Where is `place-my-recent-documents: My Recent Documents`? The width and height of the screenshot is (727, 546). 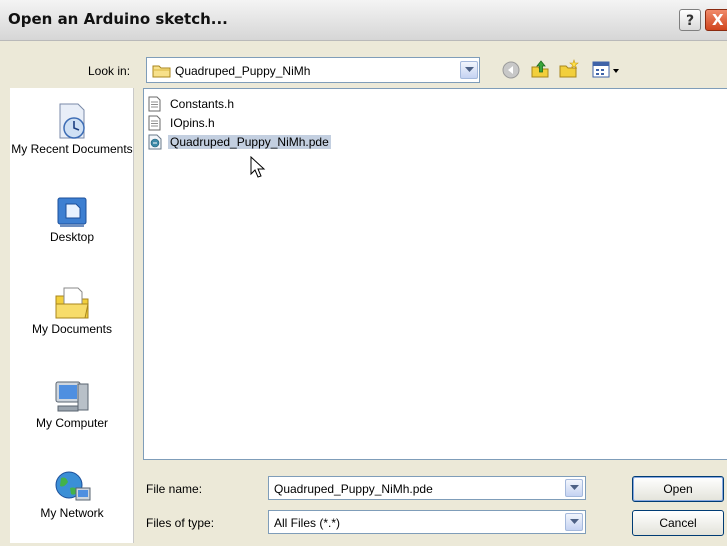
place-my-recent-documents: My Recent Documents is located at coordinates (72, 129).